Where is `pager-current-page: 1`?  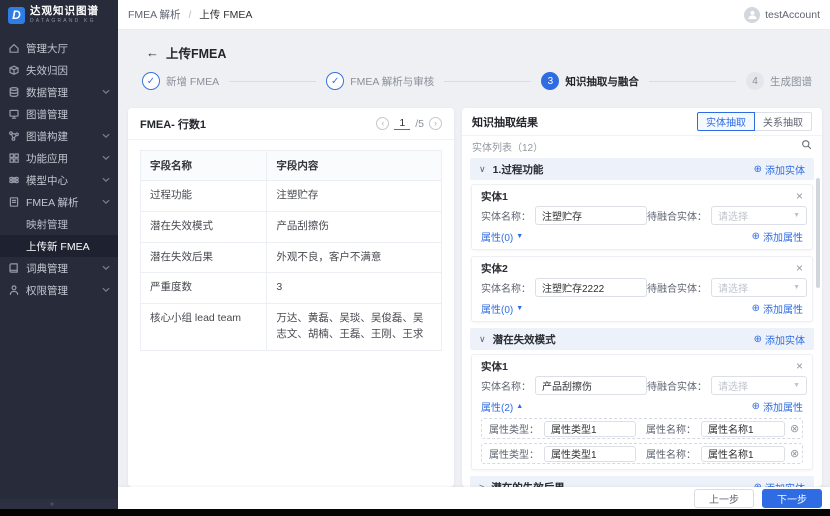
pager-current-page: 1 is located at coordinates (402, 123).